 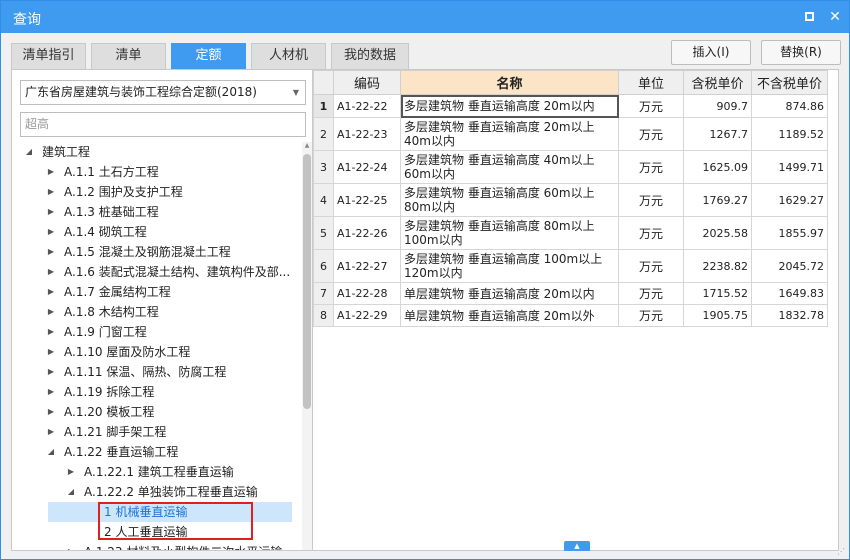 What do you see at coordinates (789, 82) in the screenshot?
I see `column-header-notax-price: 不含税单价` at bounding box center [789, 82].